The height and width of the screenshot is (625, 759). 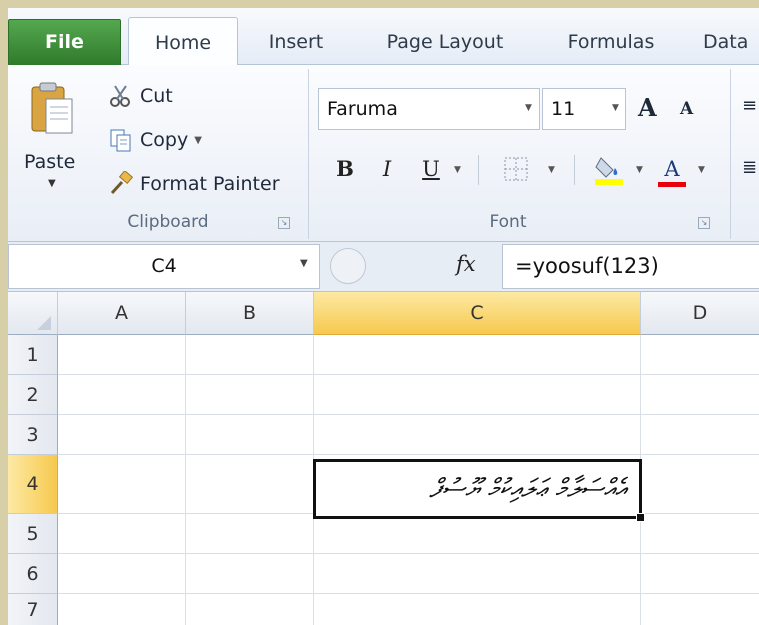 What do you see at coordinates (50, 162) in the screenshot?
I see `paste-label: Paste` at bounding box center [50, 162].